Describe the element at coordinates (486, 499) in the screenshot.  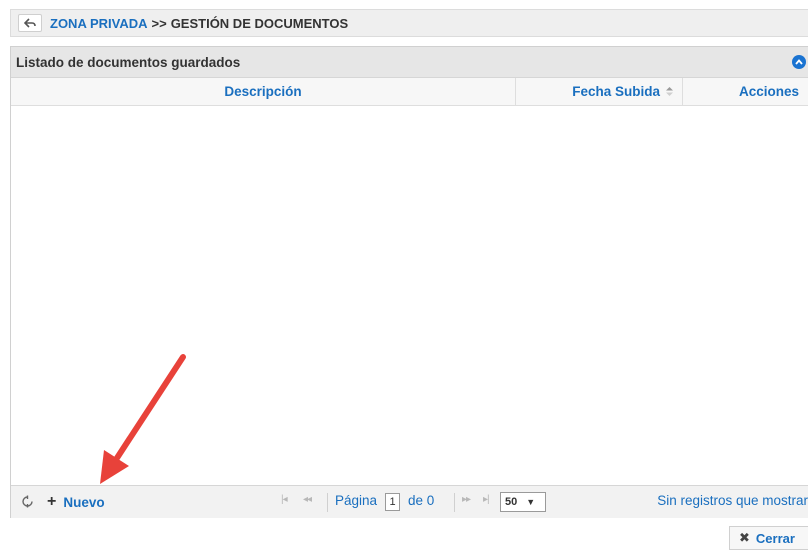
I see `last-page-icon: ▸|` at that location.